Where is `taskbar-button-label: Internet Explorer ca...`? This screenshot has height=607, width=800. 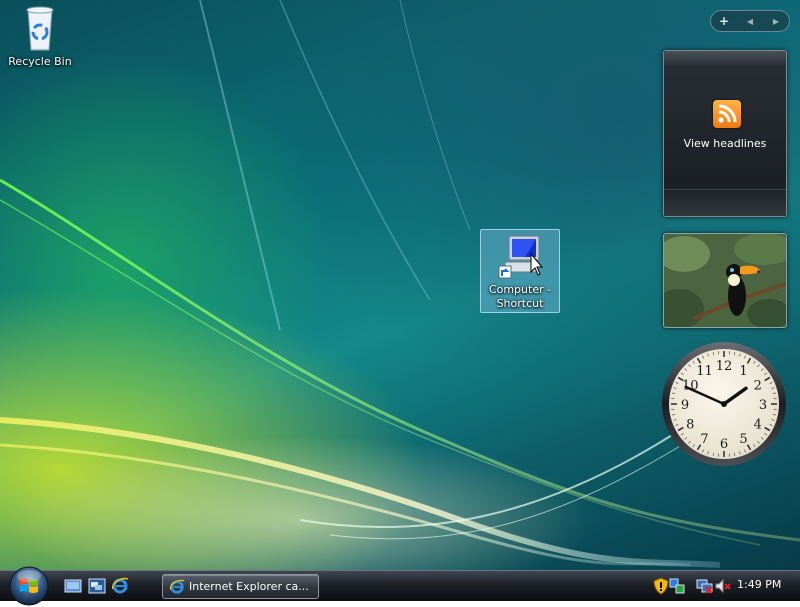
taskbar-button-label: Internet Explorer ca... is located at coordinates (249, 586).